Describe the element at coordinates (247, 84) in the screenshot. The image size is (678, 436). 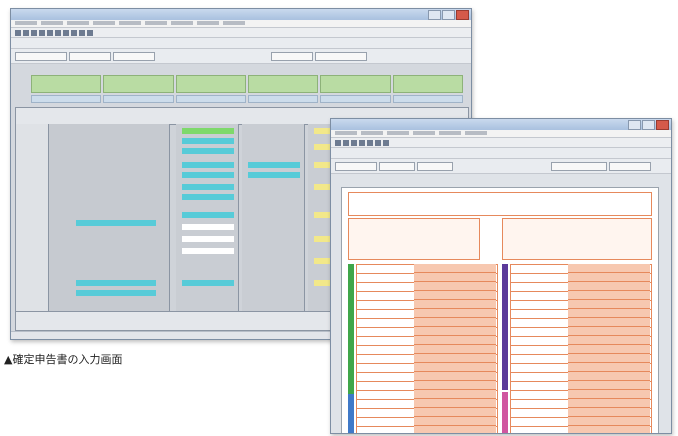
I see `category-tabs` at that location.